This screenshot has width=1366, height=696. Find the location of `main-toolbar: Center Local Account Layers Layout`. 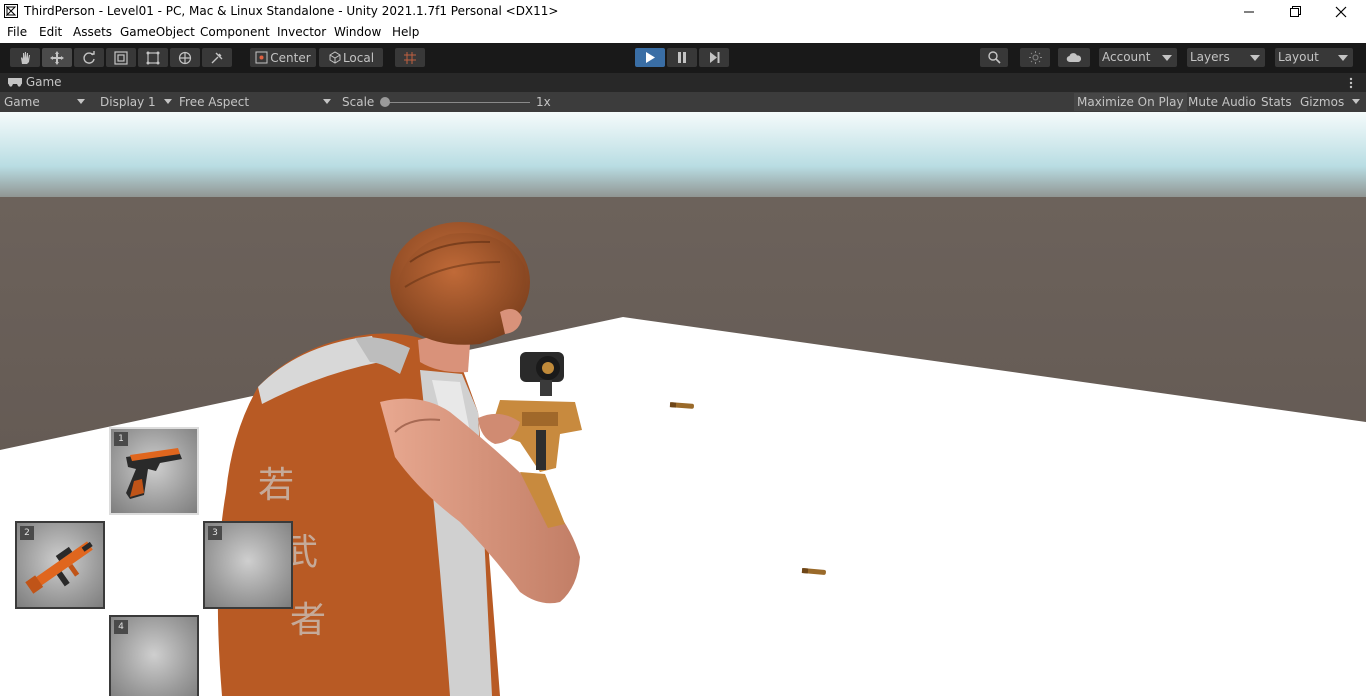

main-toolbar: Center Local Account Layers Layout is located at coordinates (683, 58).